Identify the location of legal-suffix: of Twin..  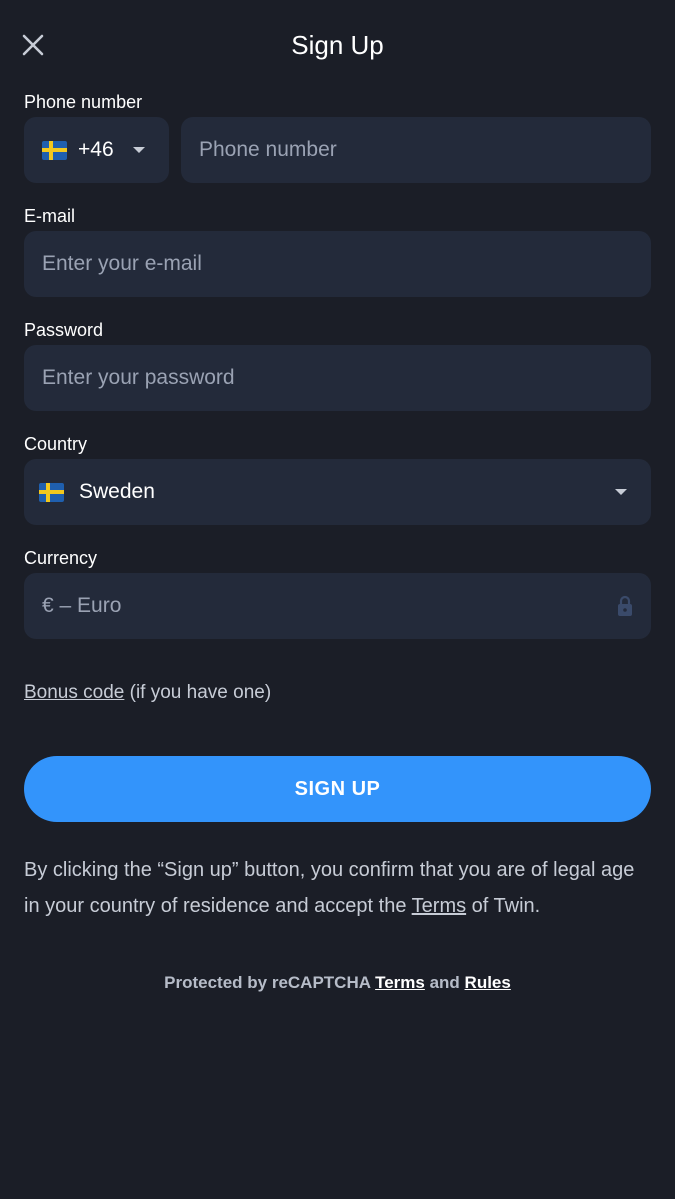
(503, 906).